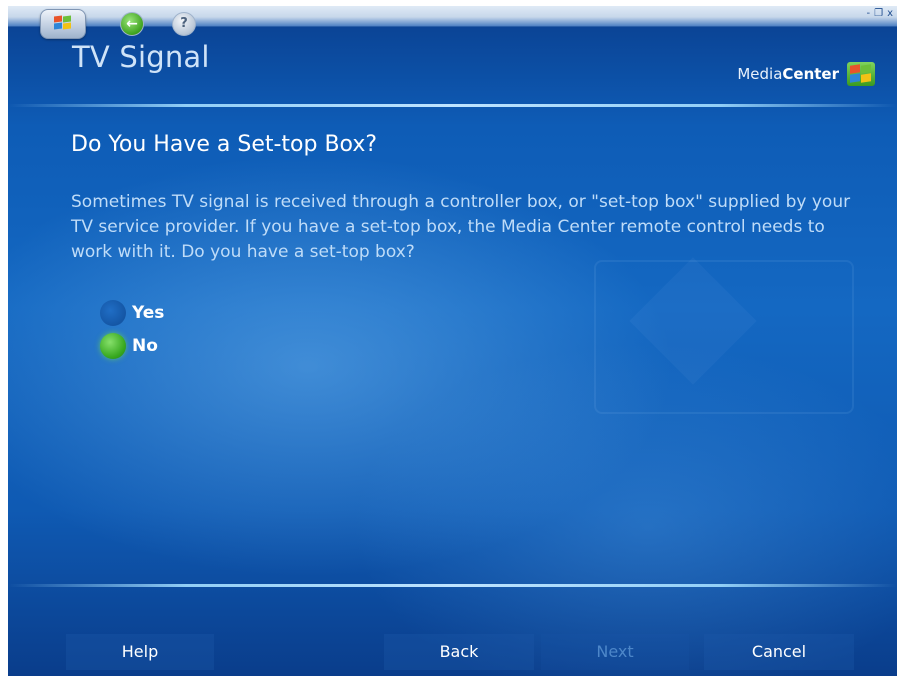 Image resolution: width=905 pixels, height=684 pixels. I want to click on radio-unselected-icon, so click(113, 313).